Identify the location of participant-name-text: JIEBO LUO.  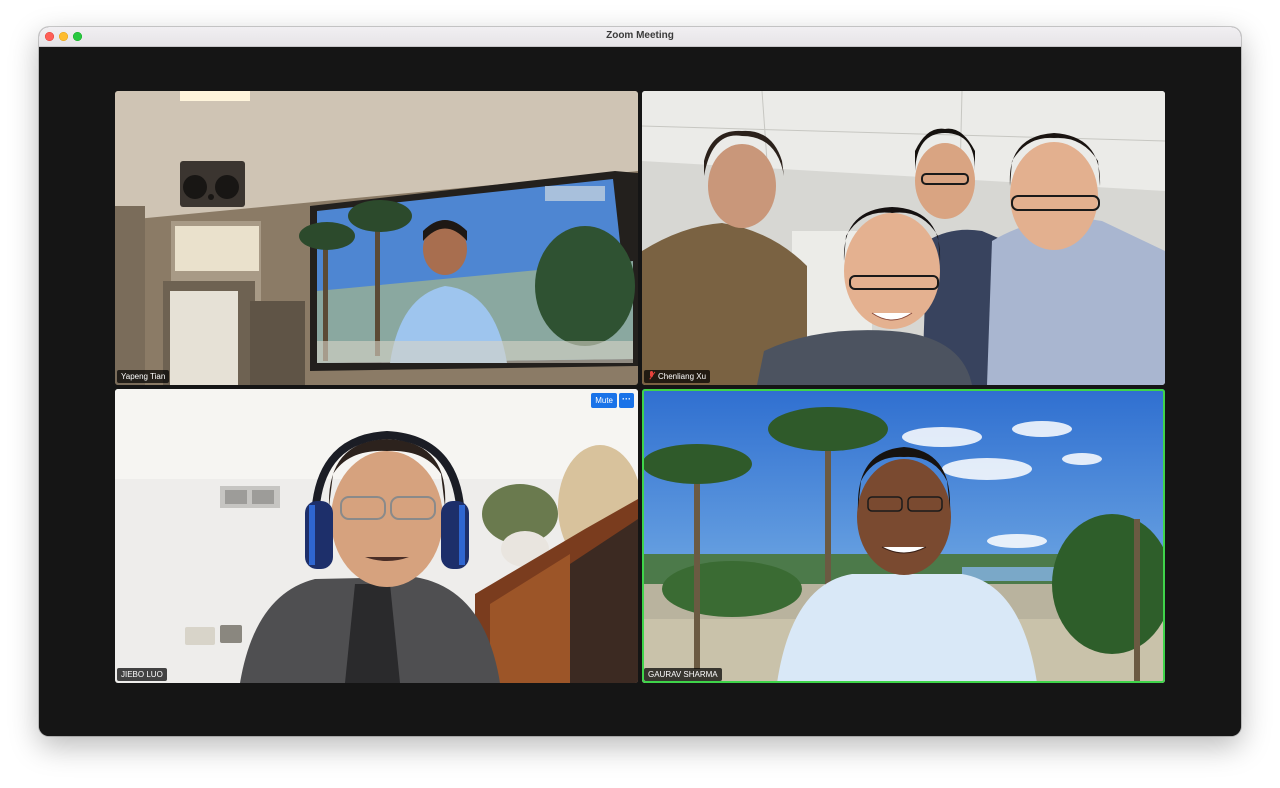
(142, 674).